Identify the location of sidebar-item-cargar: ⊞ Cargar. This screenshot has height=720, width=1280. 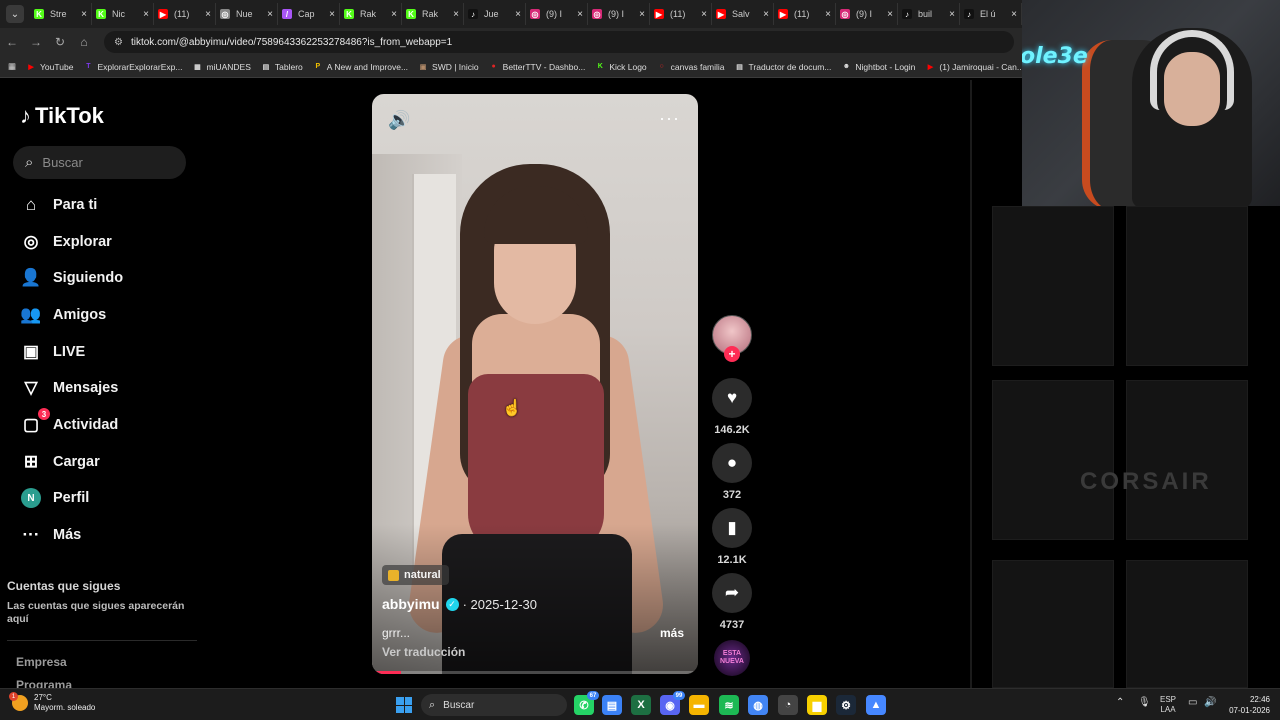
(60, 462).